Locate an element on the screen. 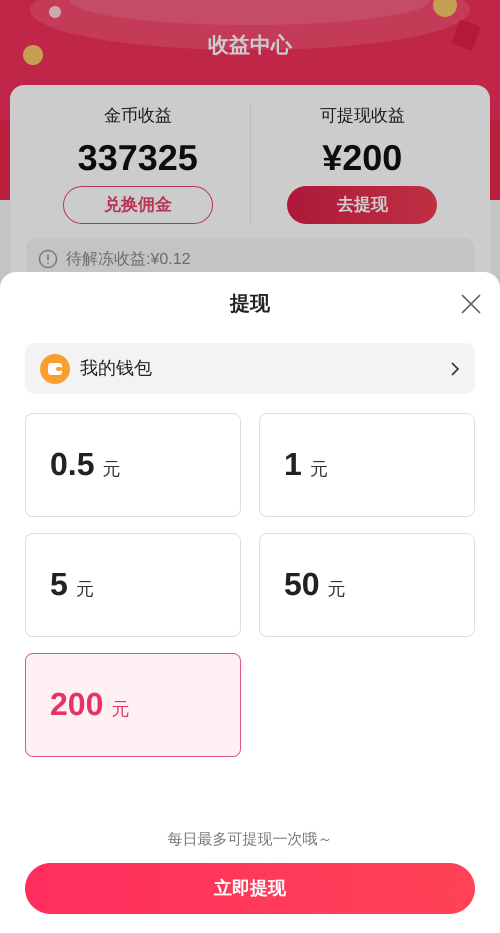 This screenshot has width=500, height=933. amount-option: 50 元 is located at coordinates (367, 585).